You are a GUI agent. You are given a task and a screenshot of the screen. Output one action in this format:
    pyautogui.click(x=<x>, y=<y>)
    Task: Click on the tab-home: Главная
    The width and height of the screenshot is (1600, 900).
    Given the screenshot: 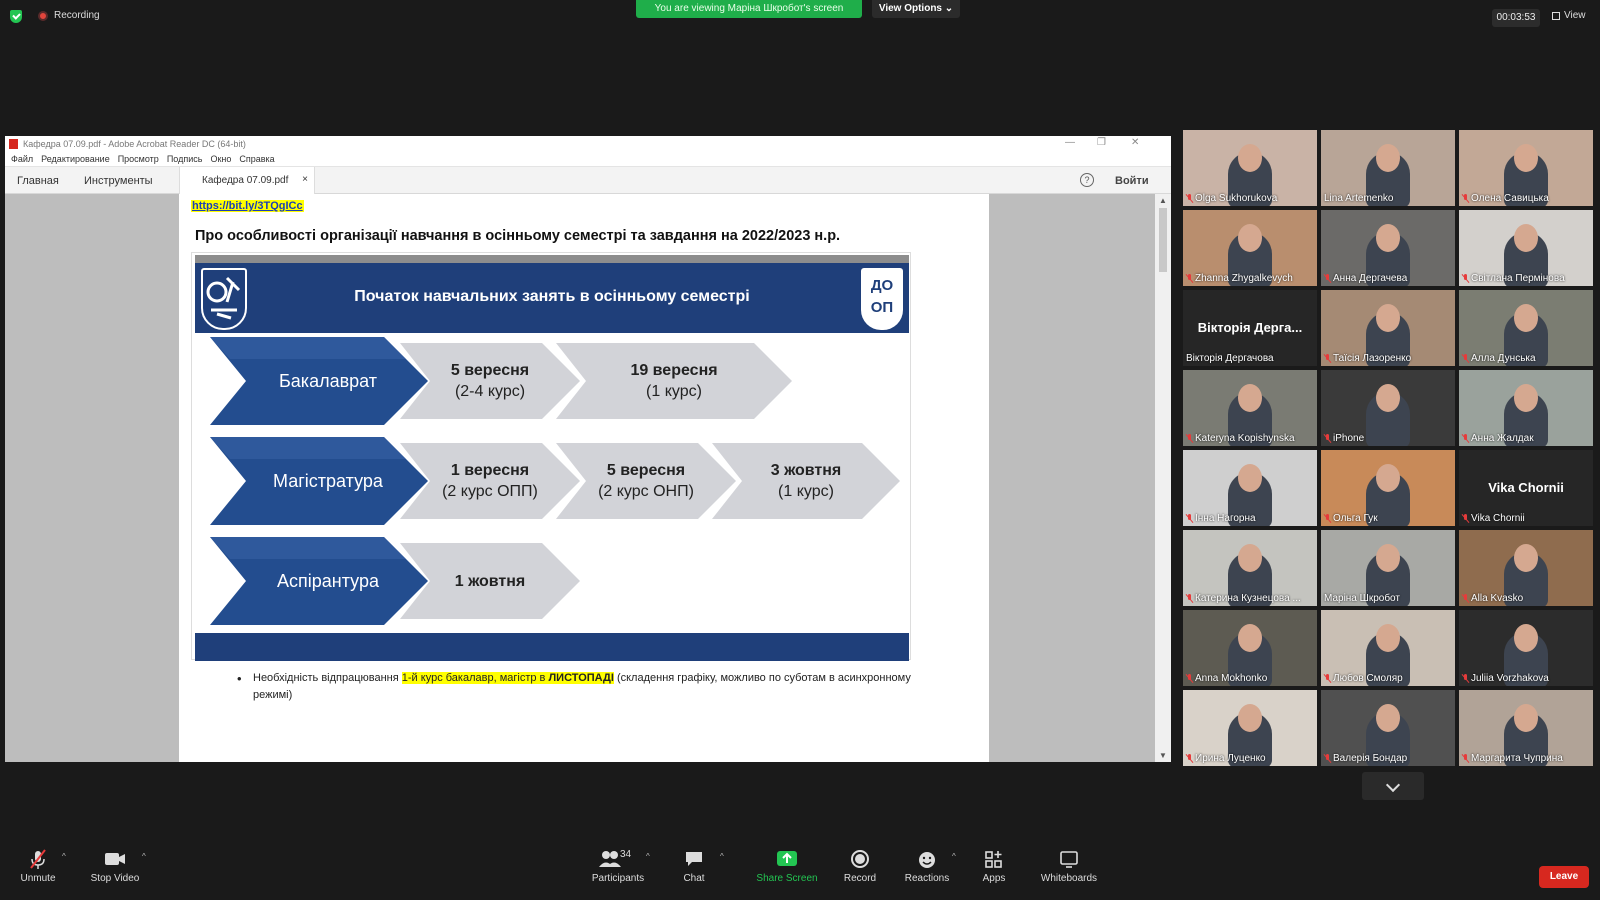 What is the action you would take?
    pyautogui.click(x=38, y=181)
    